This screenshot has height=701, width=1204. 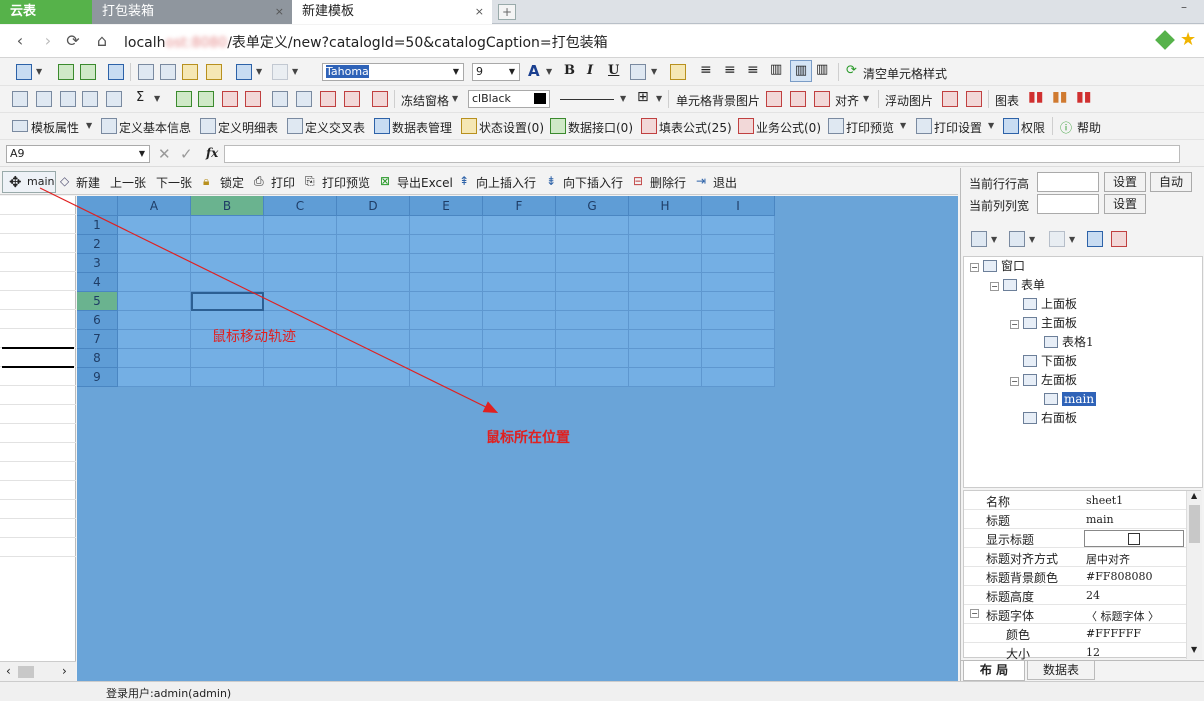 I want to click on row-height-input, so click(x=1068, y=182).